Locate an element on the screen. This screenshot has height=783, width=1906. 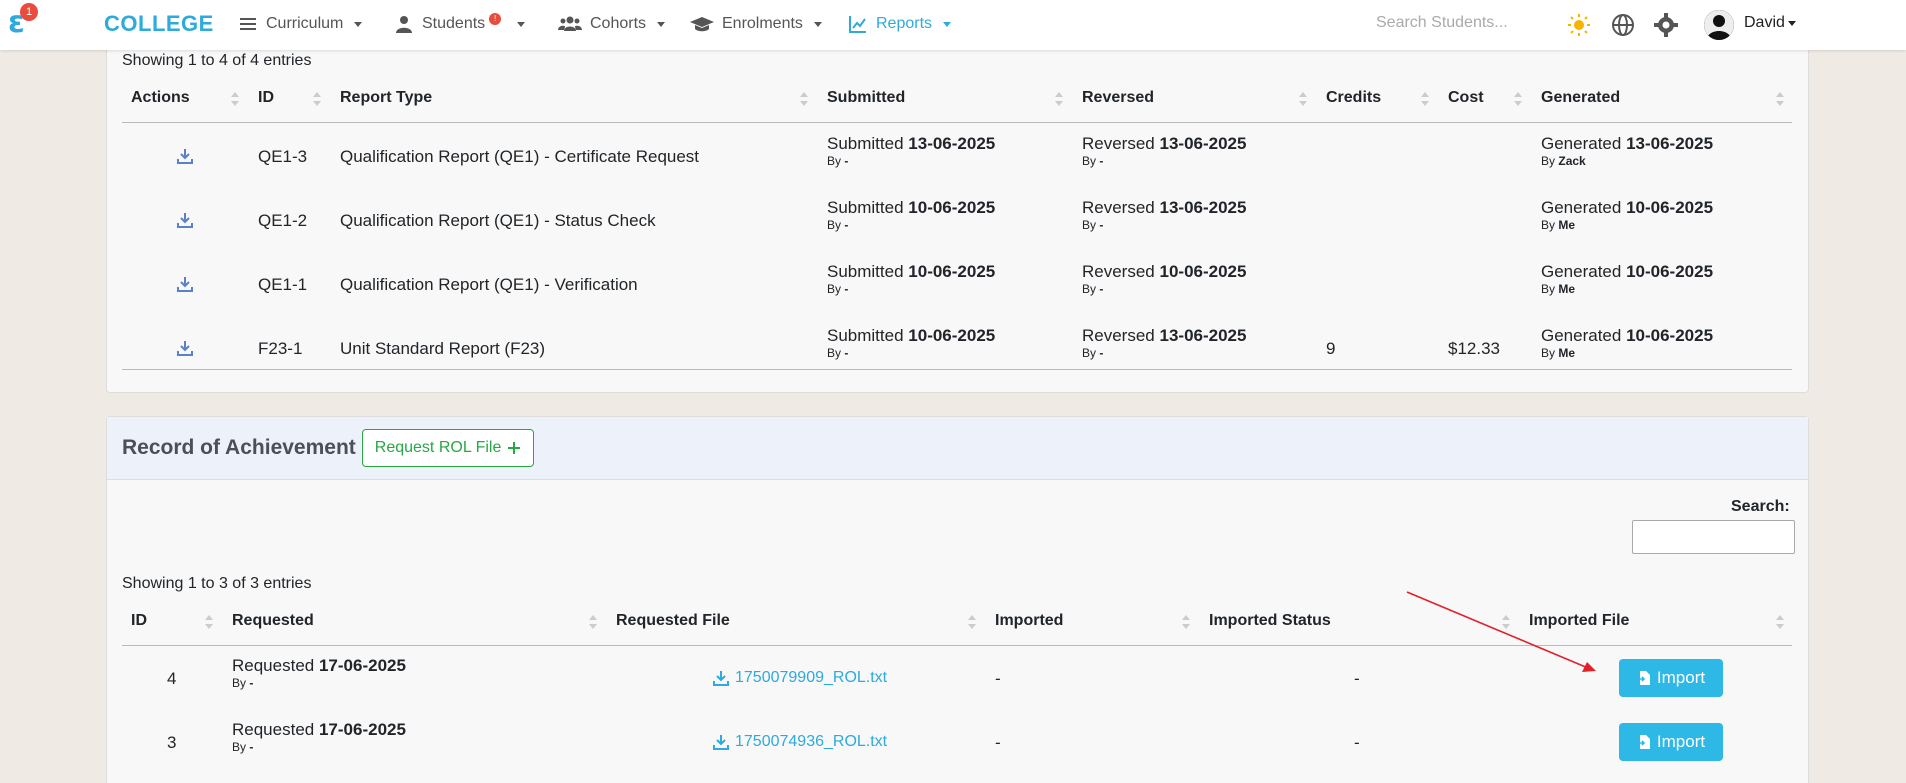
report-type: Unit Standard Report (F23) is located at coordinates (443, 348).